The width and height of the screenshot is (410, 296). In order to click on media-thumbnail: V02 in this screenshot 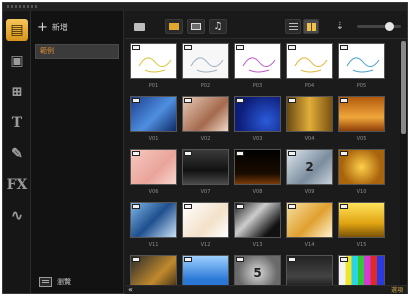, I will do `click(205, 119)`.